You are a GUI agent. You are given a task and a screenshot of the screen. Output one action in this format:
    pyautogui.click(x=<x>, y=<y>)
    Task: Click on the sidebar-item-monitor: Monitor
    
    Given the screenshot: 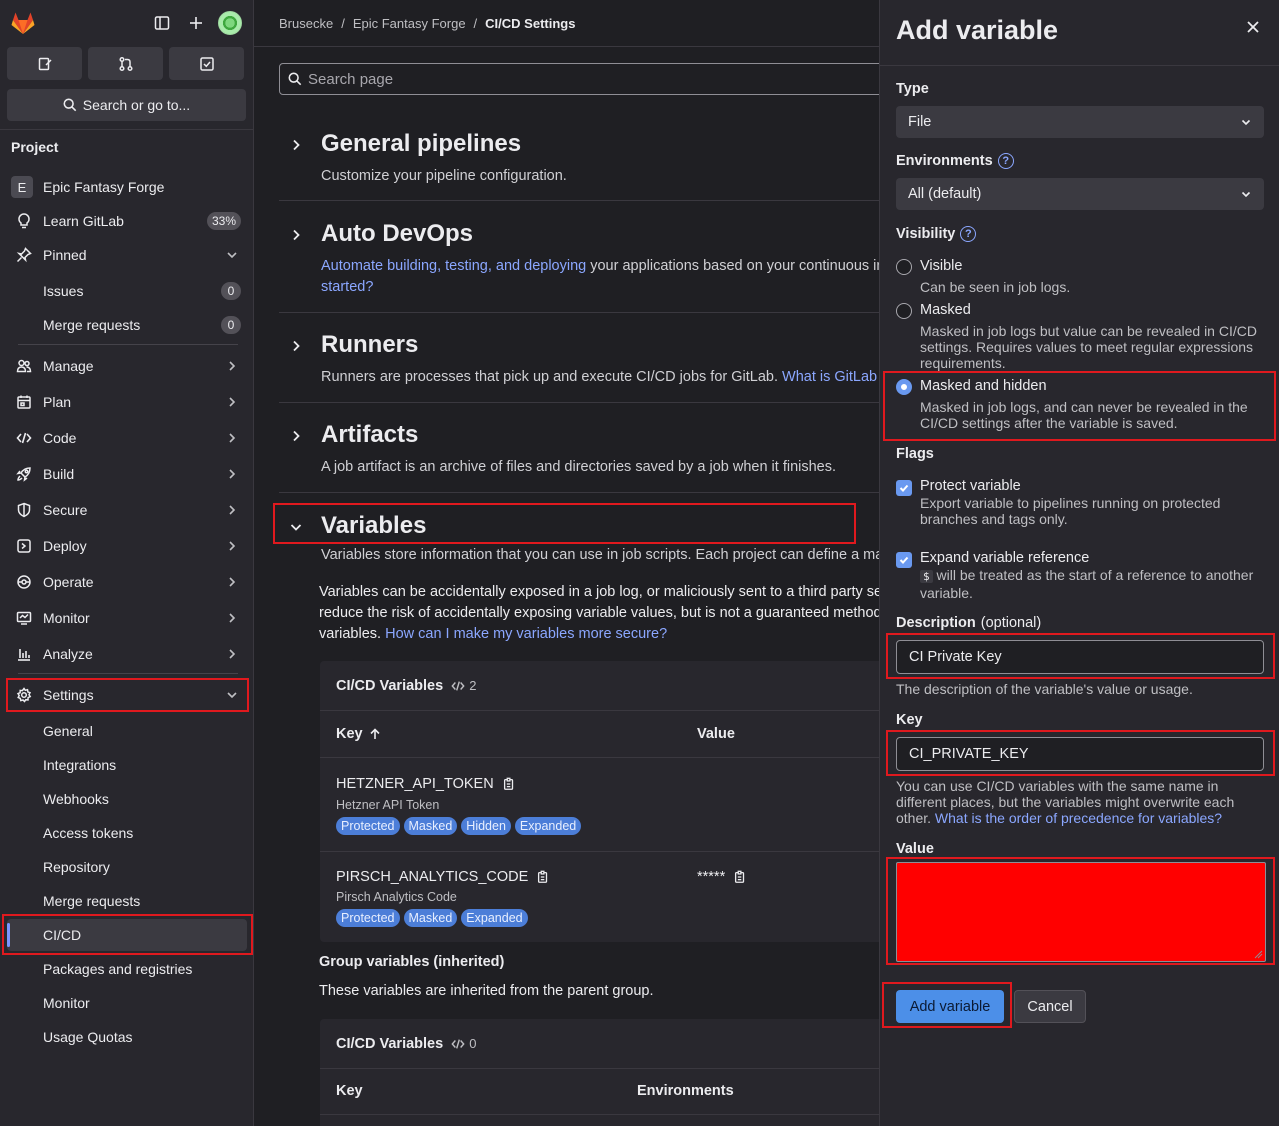 What is the action you would take?
    pyautogui.click(x=127, y=618)
    